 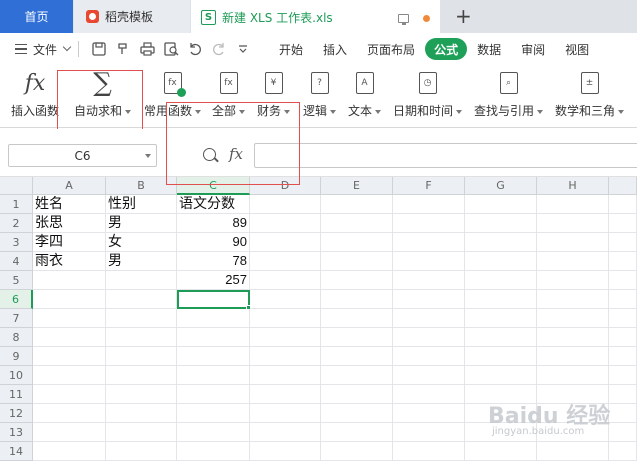 I want to click on cell-f14, so click(x=429, y=451).